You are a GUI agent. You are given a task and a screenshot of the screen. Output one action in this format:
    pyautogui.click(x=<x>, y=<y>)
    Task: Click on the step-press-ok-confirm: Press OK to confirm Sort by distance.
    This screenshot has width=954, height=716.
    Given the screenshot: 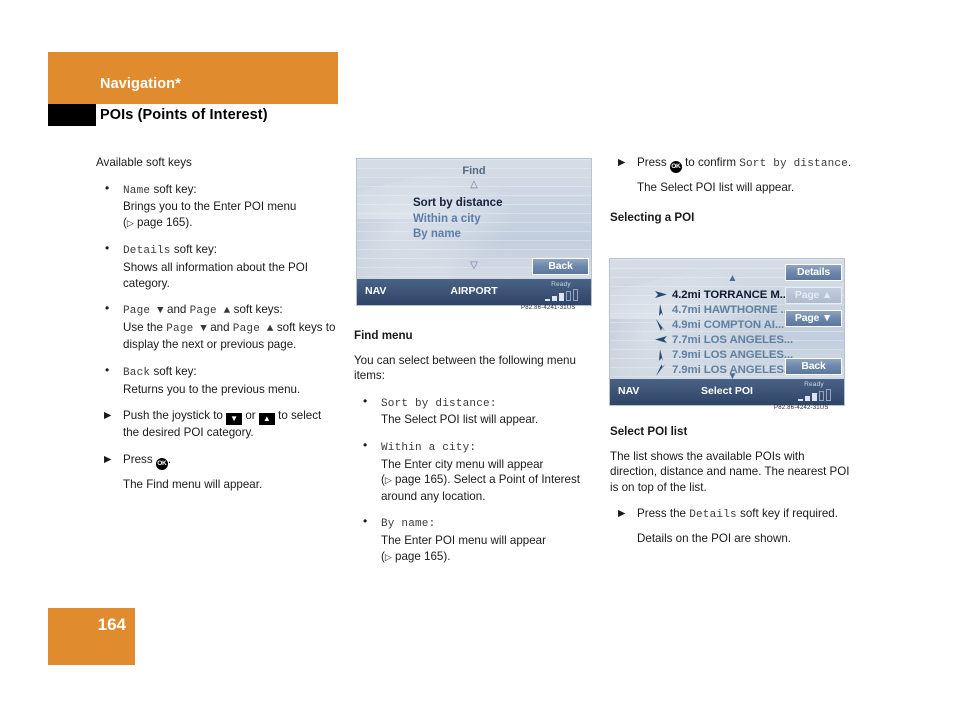 What is the action you would take?
    pyautogui.click(x=731, y=164)
    